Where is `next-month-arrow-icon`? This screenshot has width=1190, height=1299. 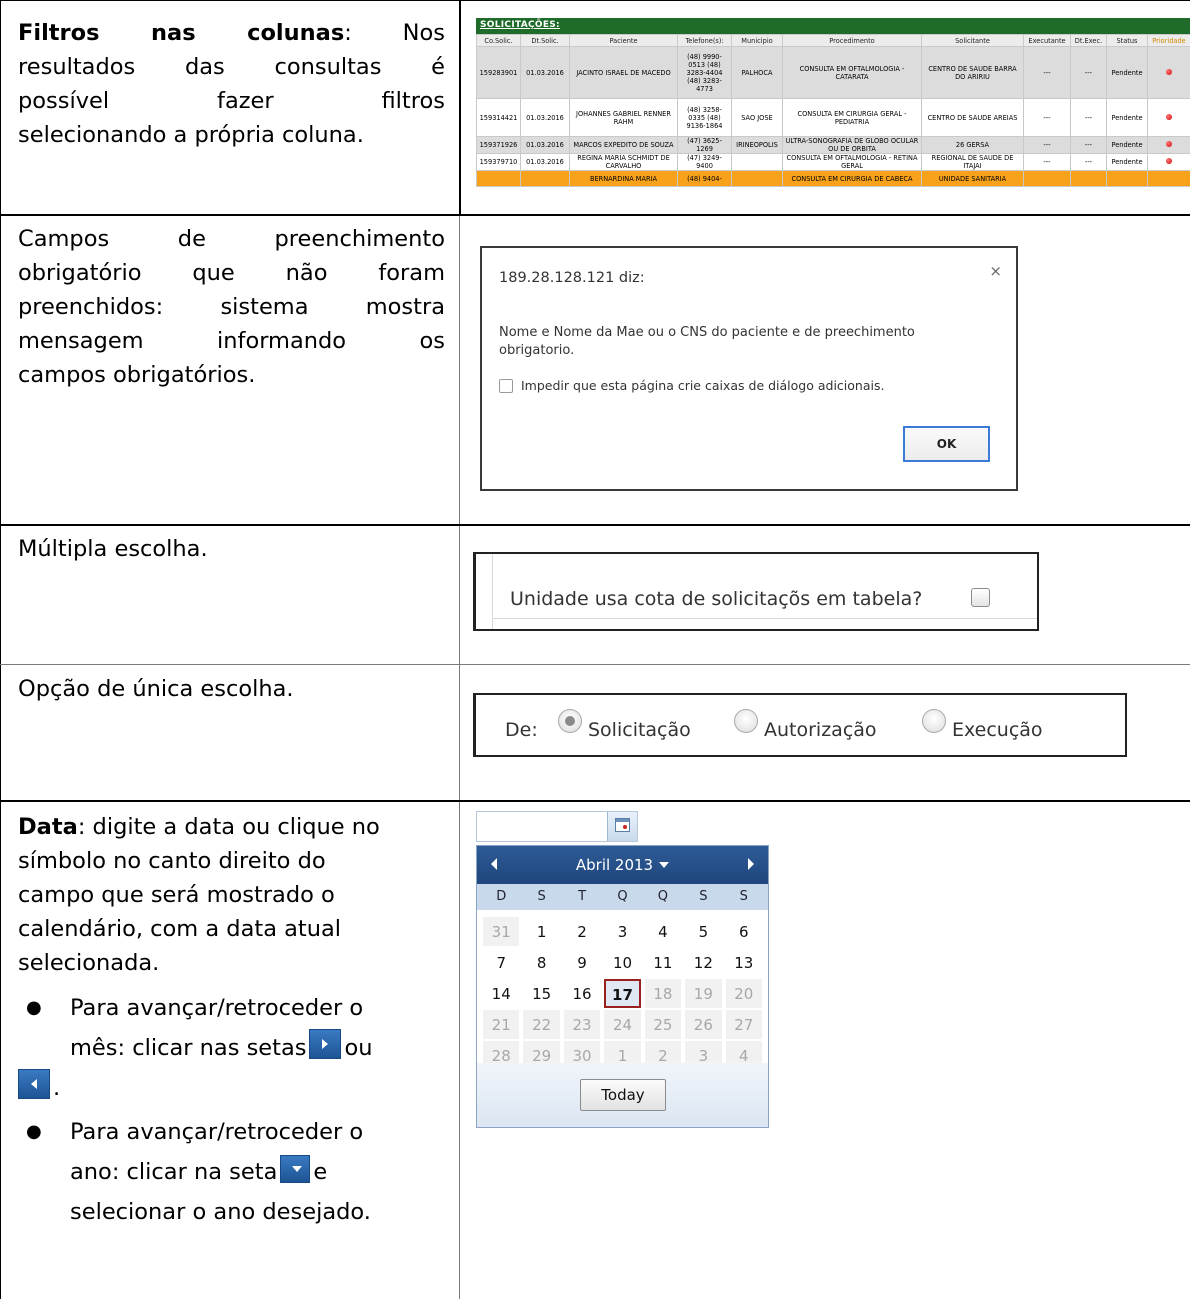
next-month-arrow-icon is located at coordinates (751, 864).